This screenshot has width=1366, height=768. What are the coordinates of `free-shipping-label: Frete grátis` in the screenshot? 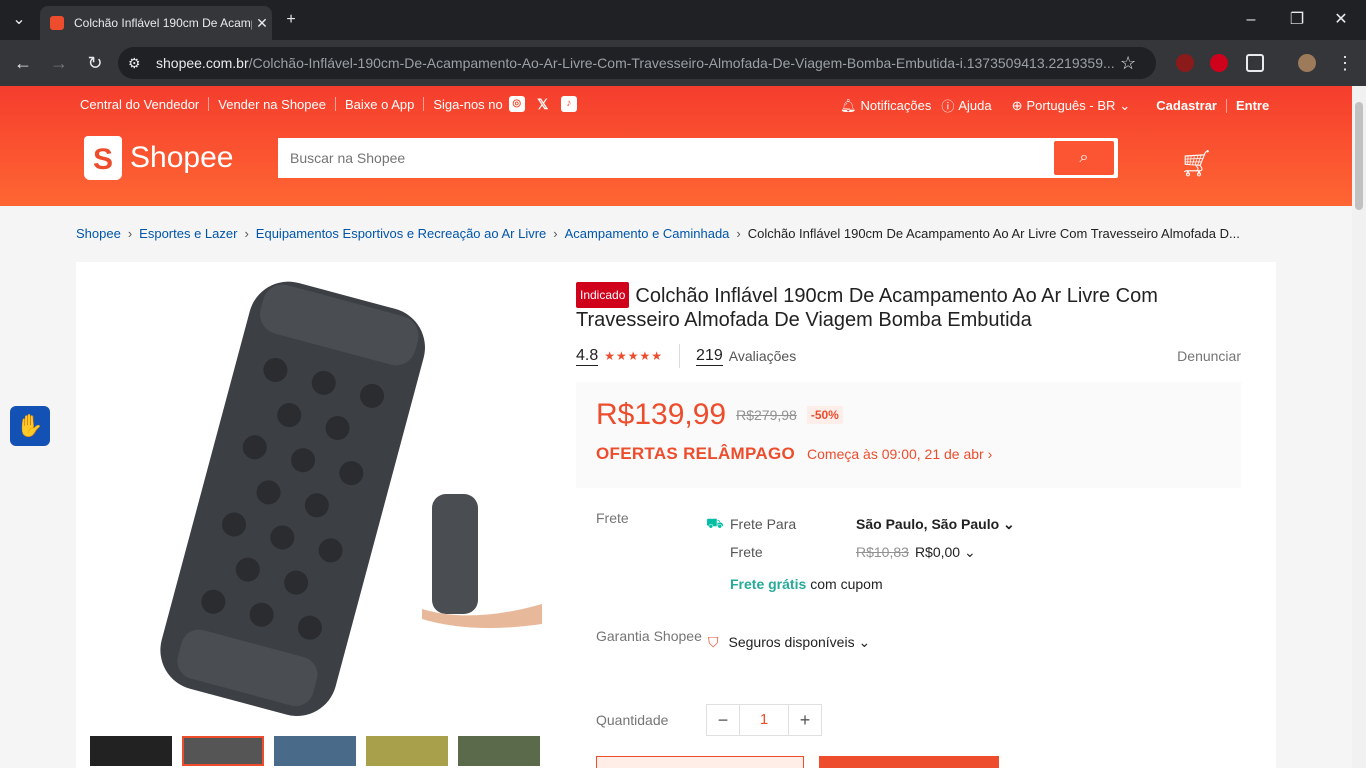 It's located at (768, 584).